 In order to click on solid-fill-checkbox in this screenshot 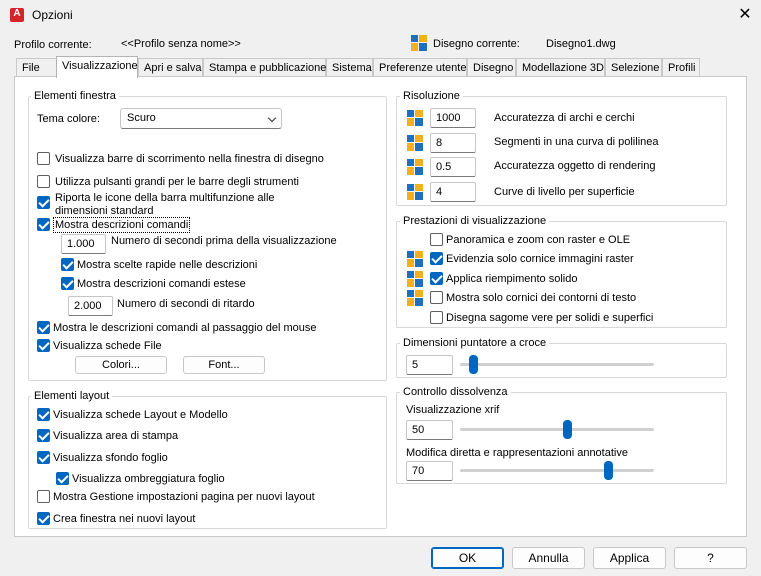, I will do `click(436, 278)`.